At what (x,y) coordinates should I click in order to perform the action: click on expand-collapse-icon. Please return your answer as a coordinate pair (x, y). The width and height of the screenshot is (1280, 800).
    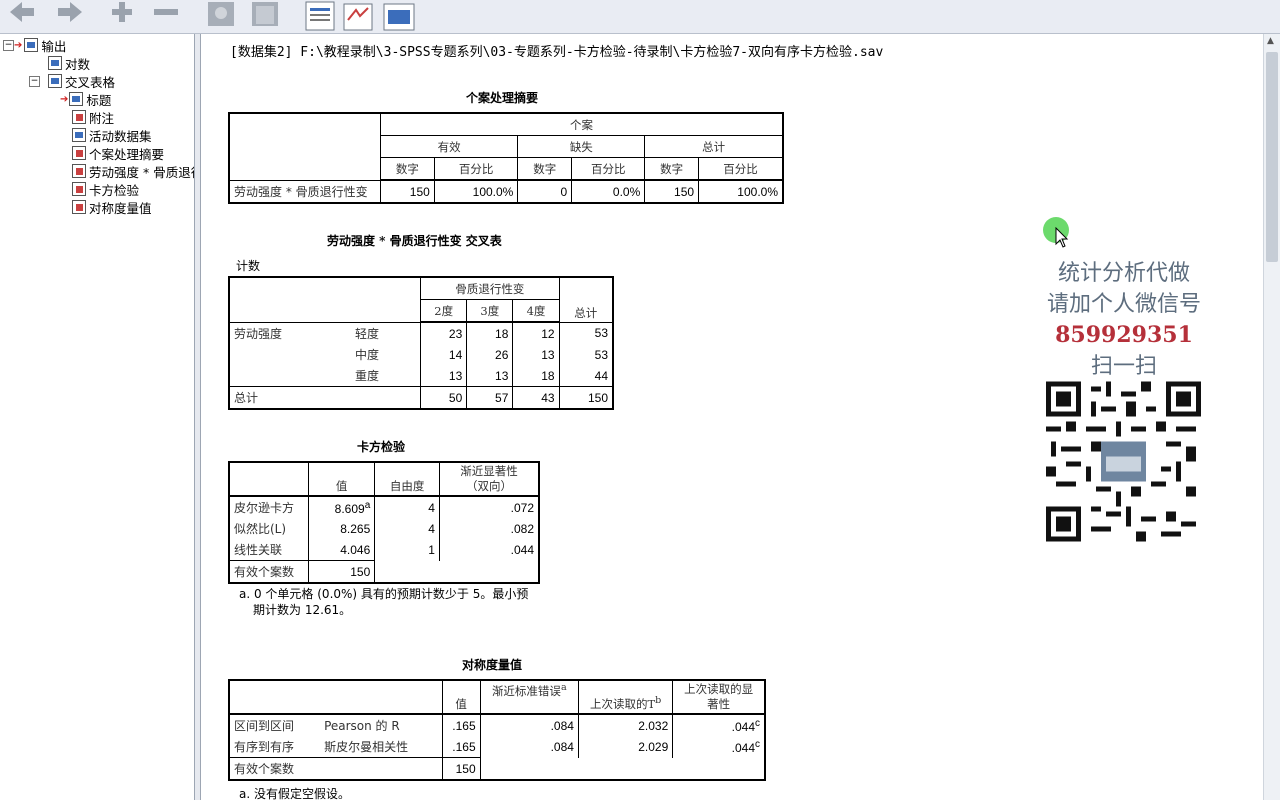
    Looking at the image, I should click on (145, 14).